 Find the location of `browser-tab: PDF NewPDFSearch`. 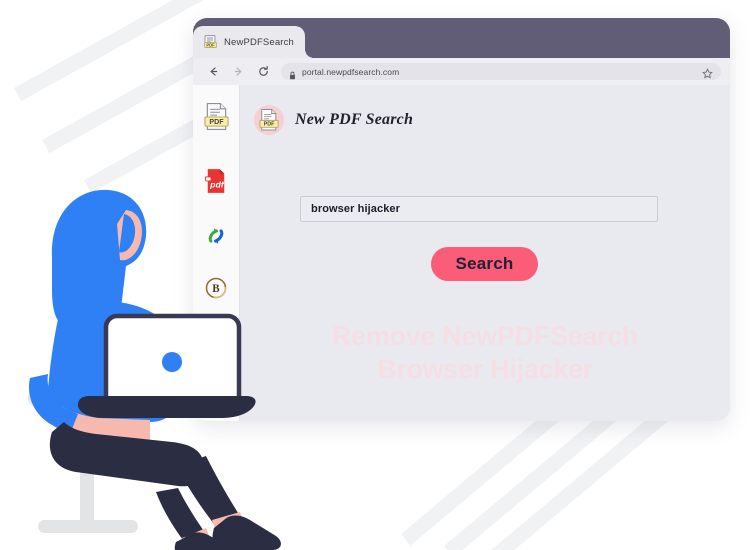

browser-tab: PDF NewPDFSearch is located at coordinates (253, 42).